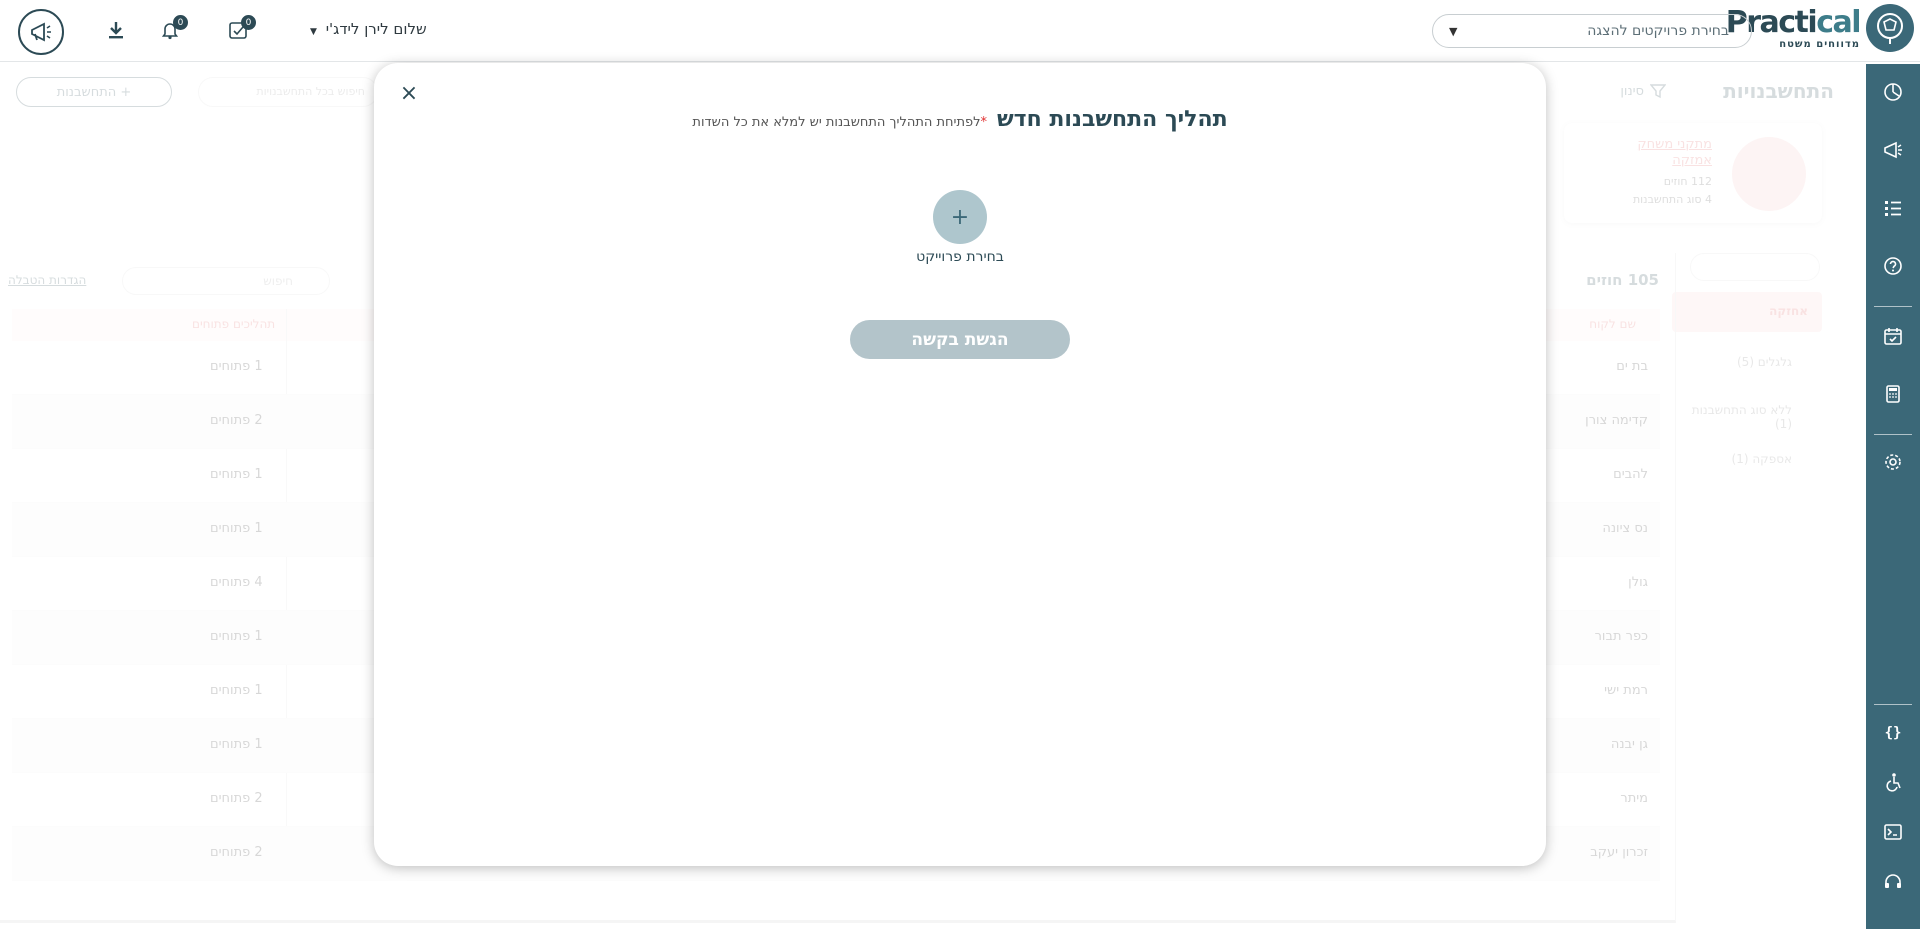  I want to click on user-greeting-menu: שלום לירן לידג'י ▼, so click(368, 29).